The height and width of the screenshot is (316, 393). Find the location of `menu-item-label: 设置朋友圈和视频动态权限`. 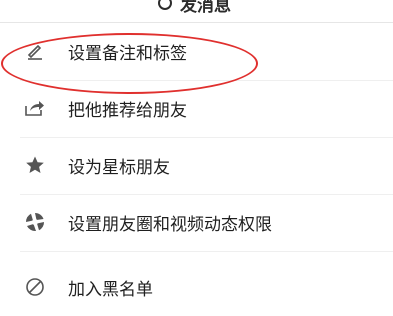

menu-item-label: 设置朋友圈和视频动态权限 is located at coordinates (170, 224).